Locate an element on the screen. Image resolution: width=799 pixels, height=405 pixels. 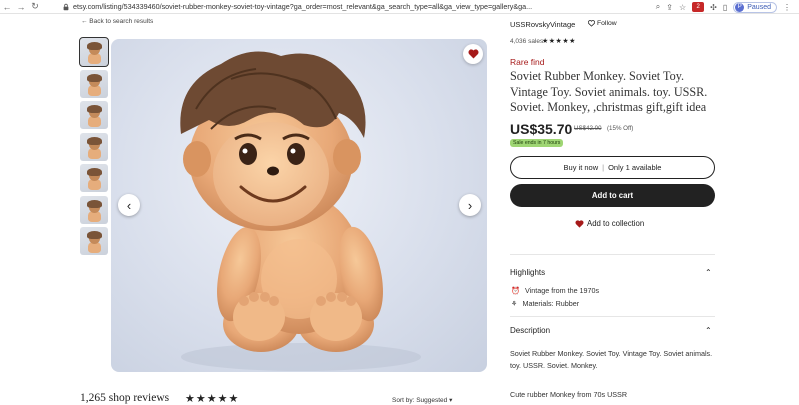
description-heading: Description is located at coordinates (530, 330).